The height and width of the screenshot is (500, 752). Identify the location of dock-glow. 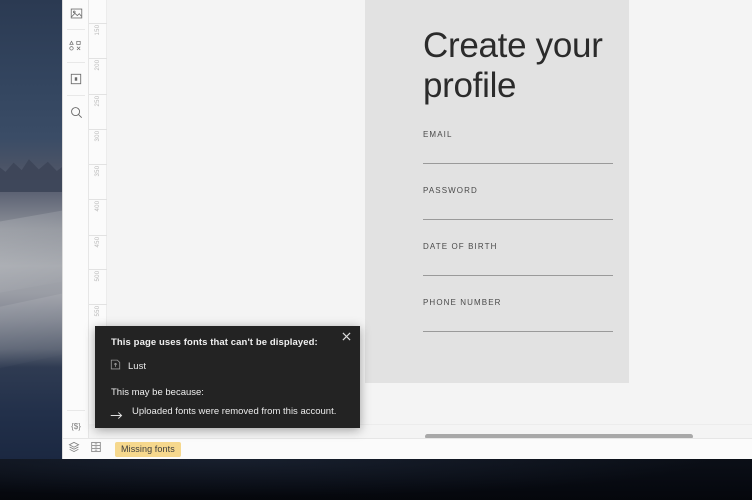
(376, 479).